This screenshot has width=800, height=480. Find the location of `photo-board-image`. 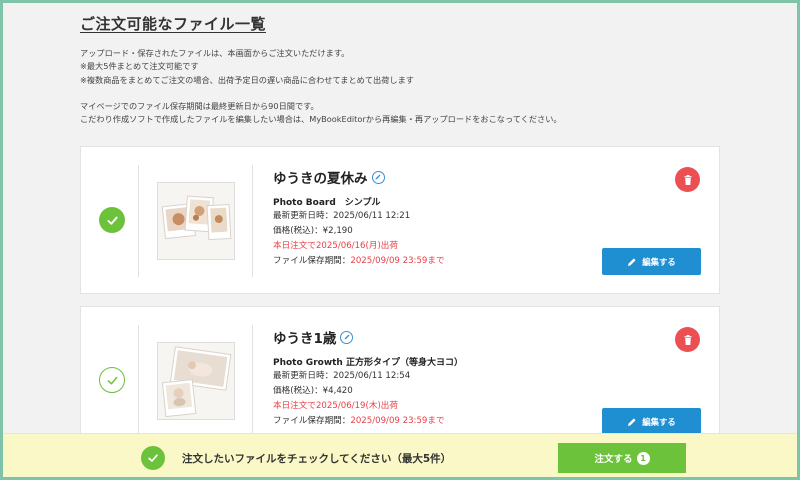

photo-board-image is located at coordinates (196, 221).